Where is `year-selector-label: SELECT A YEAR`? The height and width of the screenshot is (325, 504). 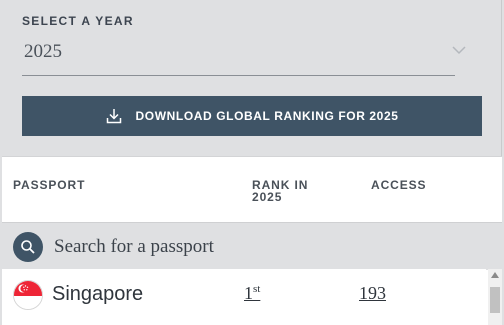
year-selector-label: SELECT A YEAR is located at coordinates (78, 21).